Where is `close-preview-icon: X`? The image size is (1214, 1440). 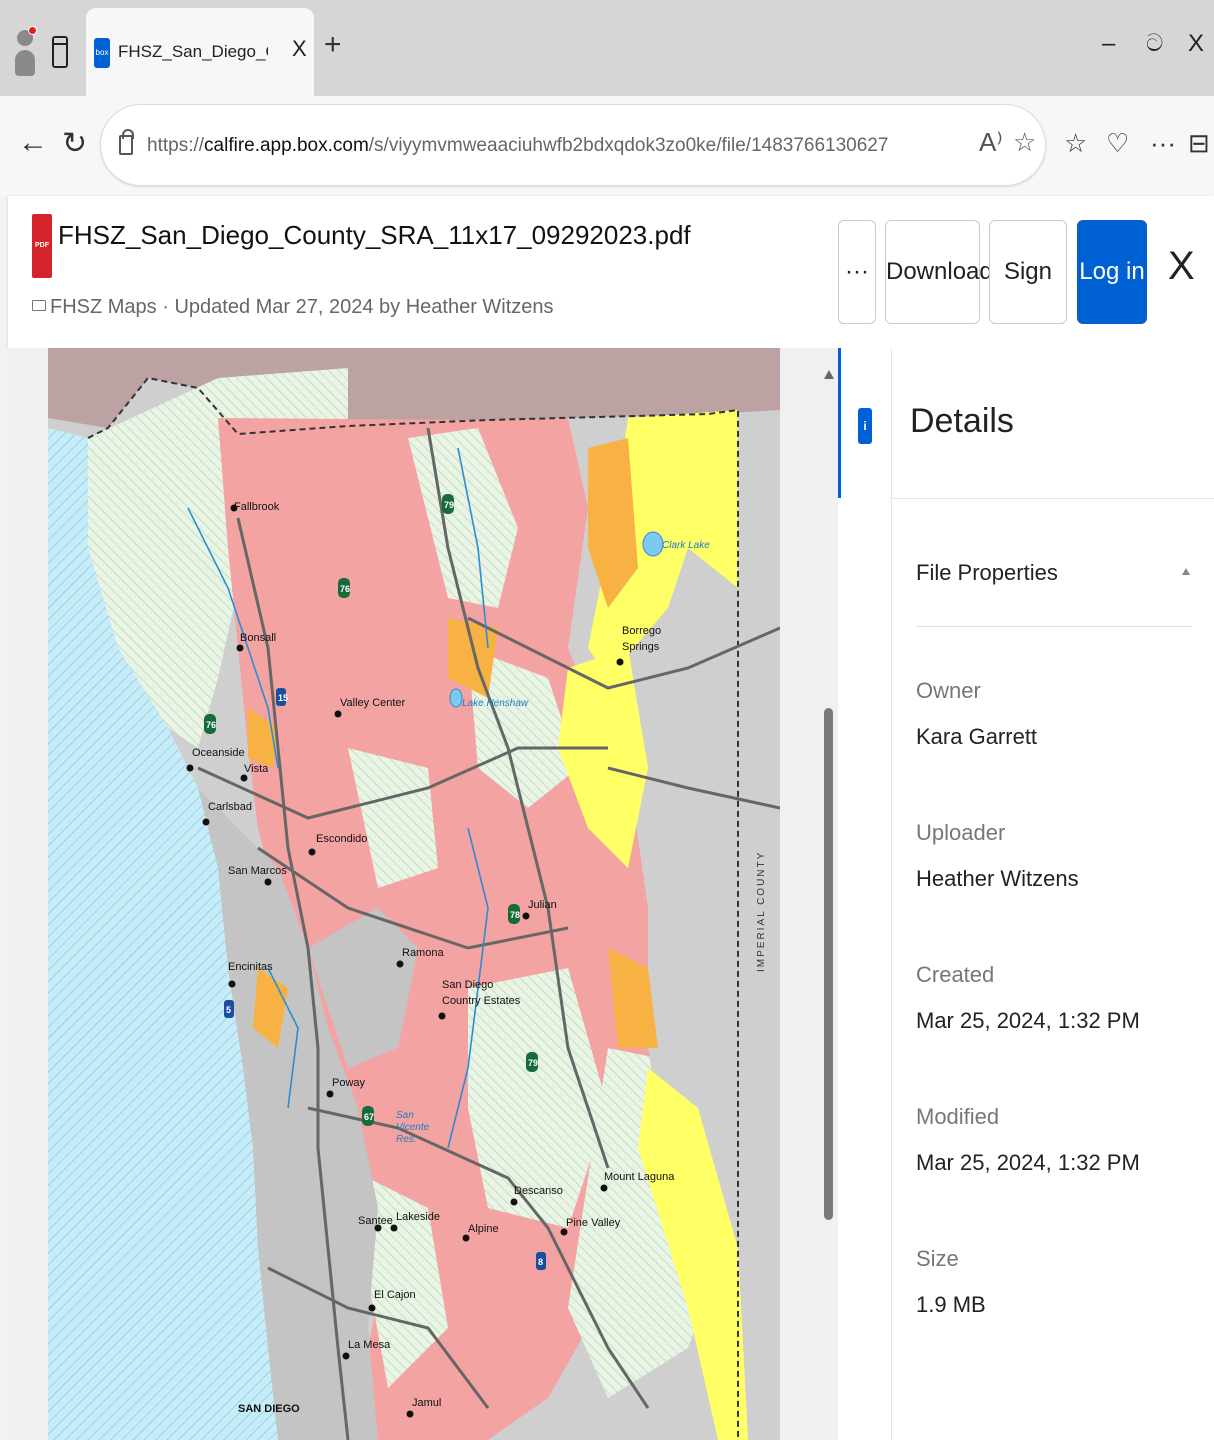
close-preview-icon: X is located at coordinates (1181, 266).